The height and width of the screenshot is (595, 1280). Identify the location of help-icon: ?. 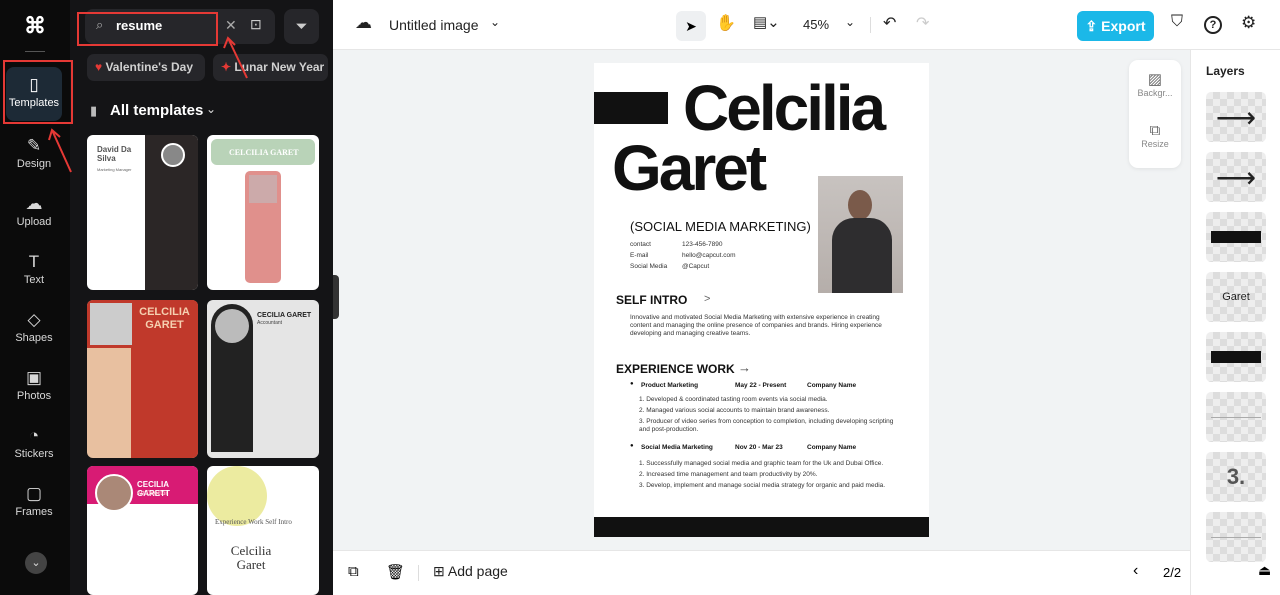
(1213, 25).